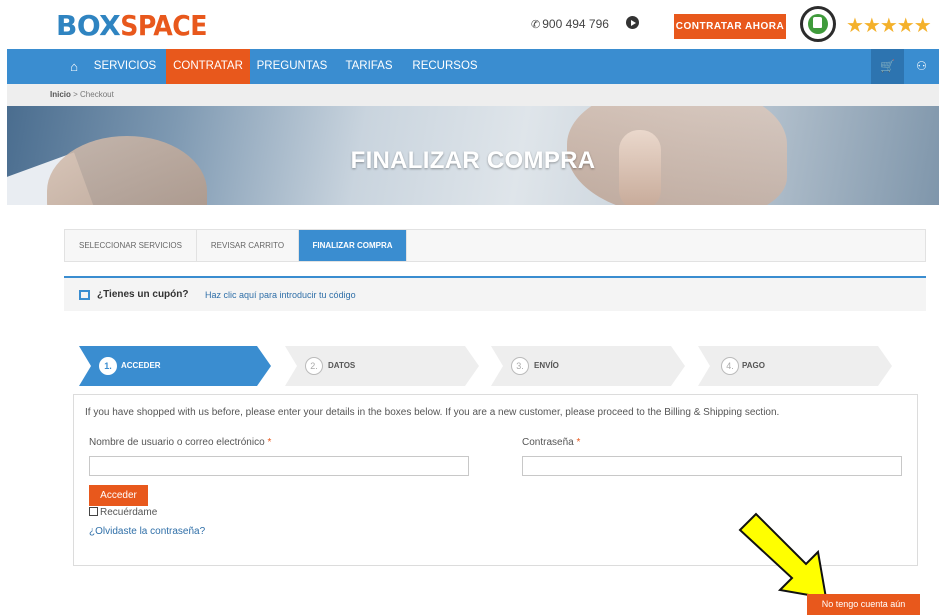  What do you see at coordinates (131, 245) in the screenshot?
I see `tab-seleccionar-servicios: SELECCIONAR SERVICIOS` at bounding box center [131, 245].